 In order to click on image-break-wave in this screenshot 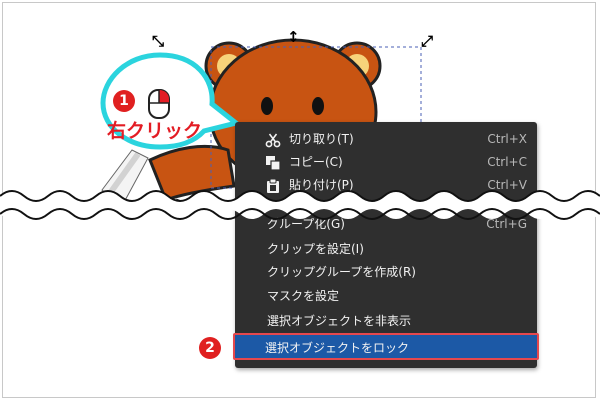, I will do `click(300, 205)`.